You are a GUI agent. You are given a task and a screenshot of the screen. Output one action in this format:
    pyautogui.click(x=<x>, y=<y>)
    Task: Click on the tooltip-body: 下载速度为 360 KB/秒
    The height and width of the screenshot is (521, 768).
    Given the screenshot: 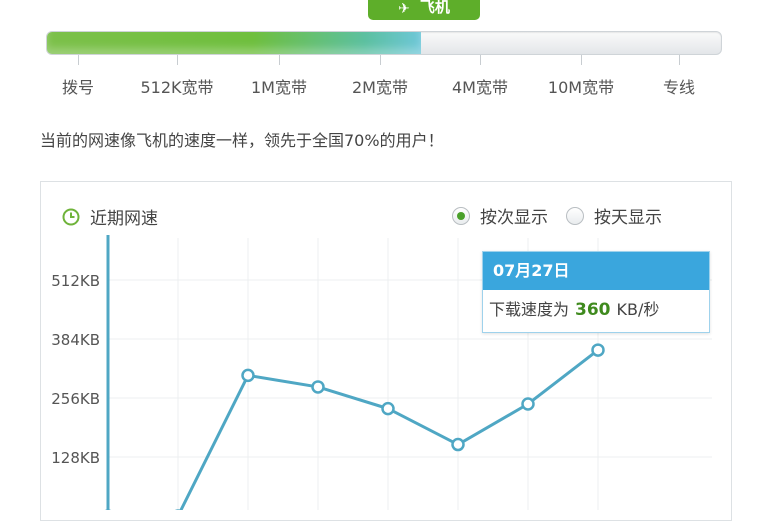 What is the action you would take?
    pyautogui.click(x=596, y=310)
    